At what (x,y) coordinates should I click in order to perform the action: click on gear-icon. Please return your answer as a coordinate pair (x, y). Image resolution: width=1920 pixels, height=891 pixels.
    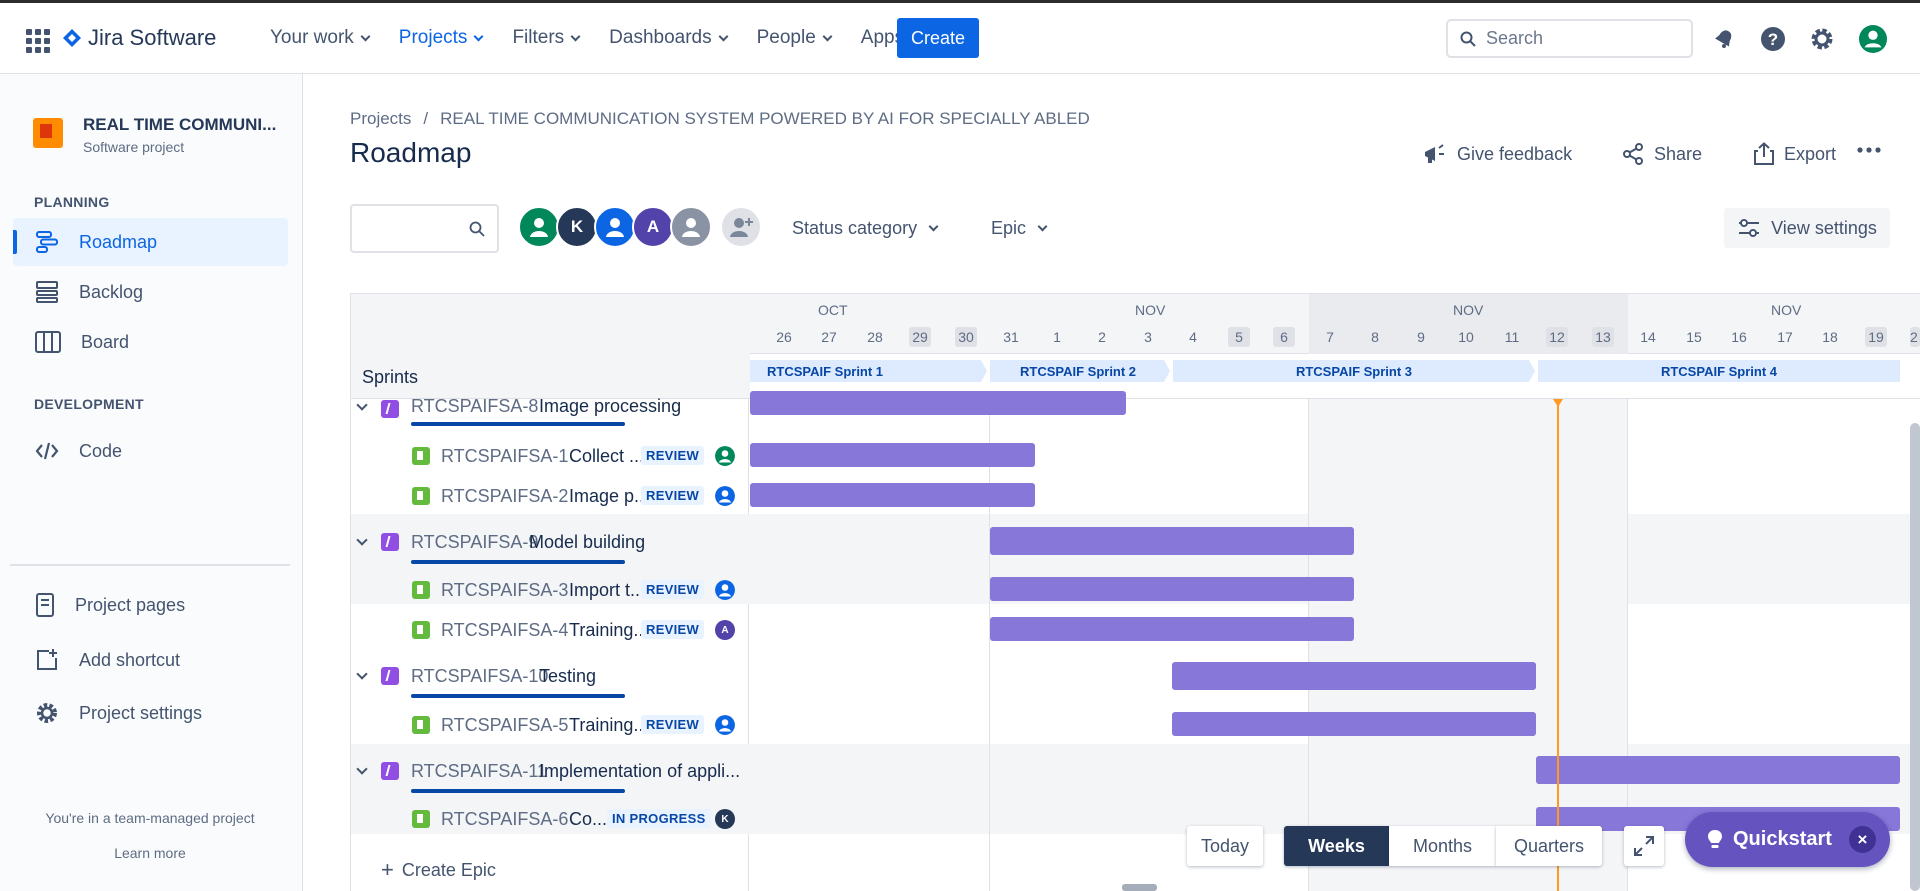
    Looking at the image, I should click on (47, 713).